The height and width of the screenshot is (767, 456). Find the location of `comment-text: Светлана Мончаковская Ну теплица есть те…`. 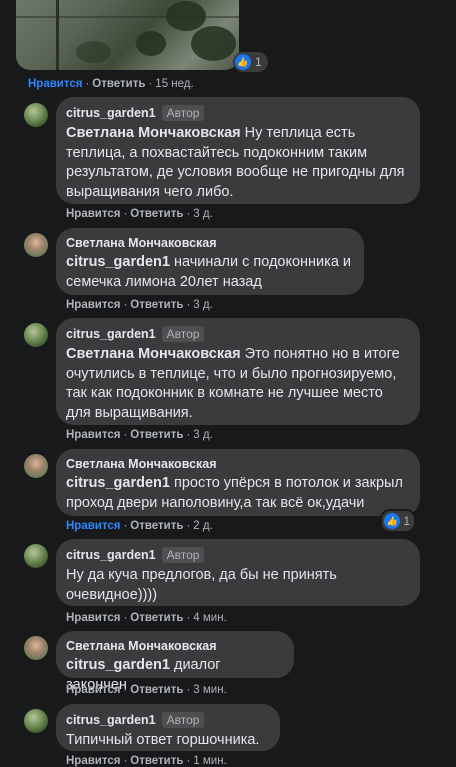

comment-text: Светлана Мончаковская Ну теплица есть те… is located at coordinates (237, 163).